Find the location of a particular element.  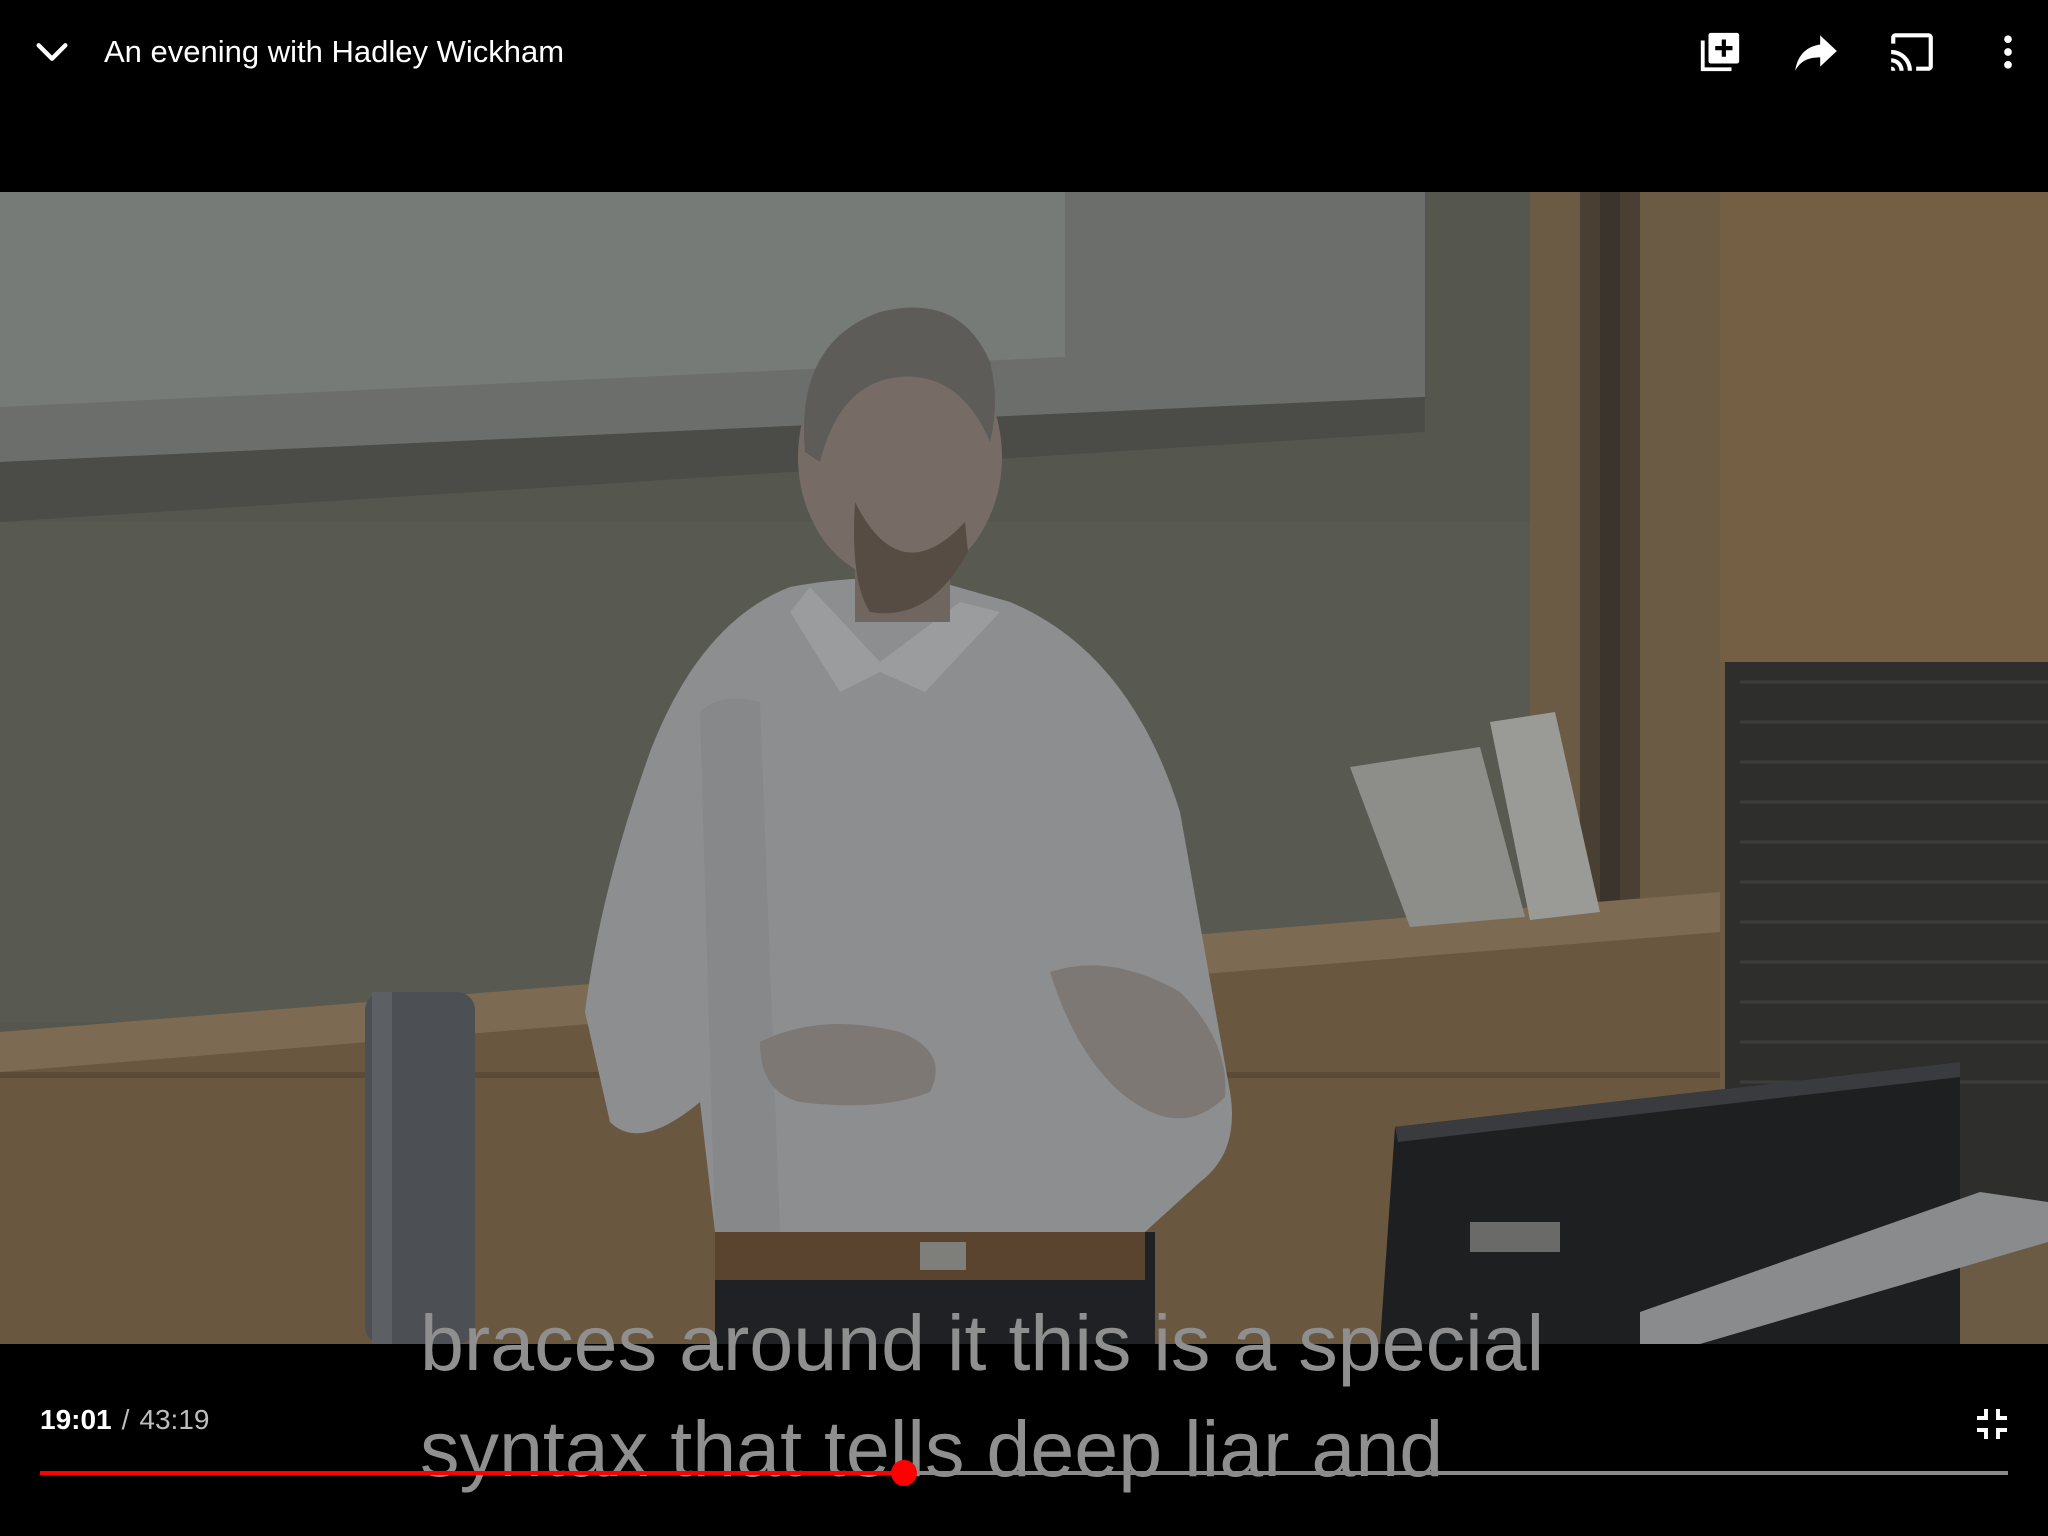

caption-line-1: braces around it this is a special is located at coordinates (982, 1342).